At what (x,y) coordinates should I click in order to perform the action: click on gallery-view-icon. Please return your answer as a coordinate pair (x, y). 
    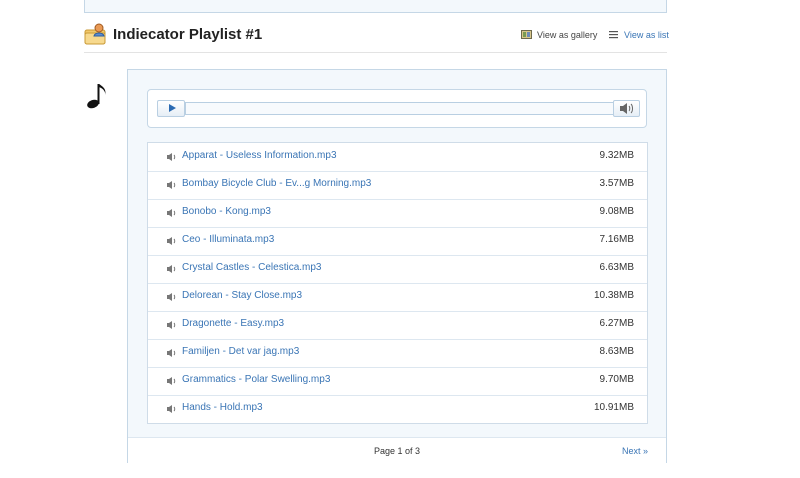
    Looking at the image, I should click on (526, 34).